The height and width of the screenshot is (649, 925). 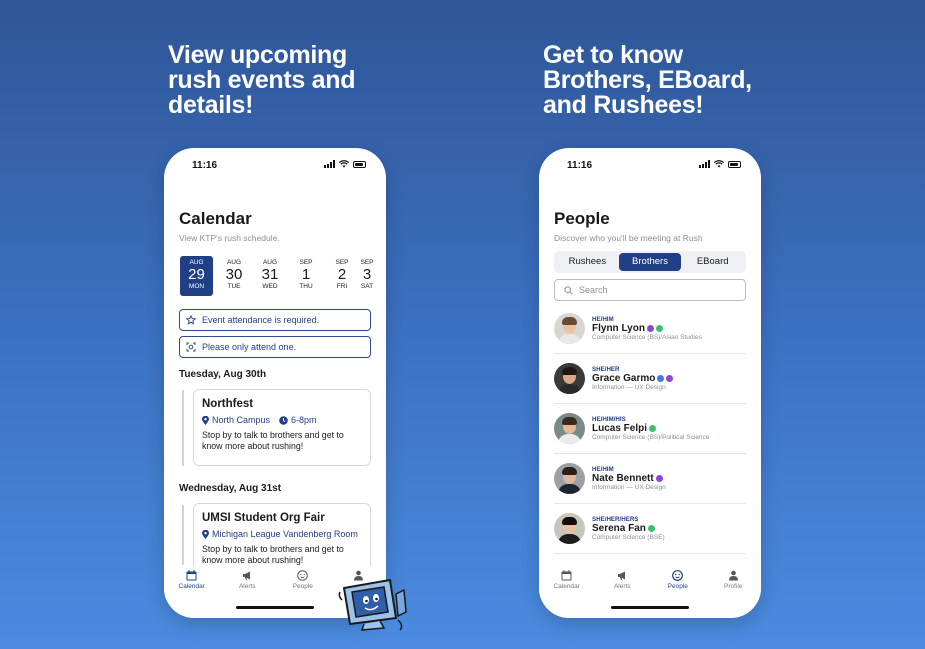 I want to click on segment-rushees: Rushees, so click(x=587, y=262).